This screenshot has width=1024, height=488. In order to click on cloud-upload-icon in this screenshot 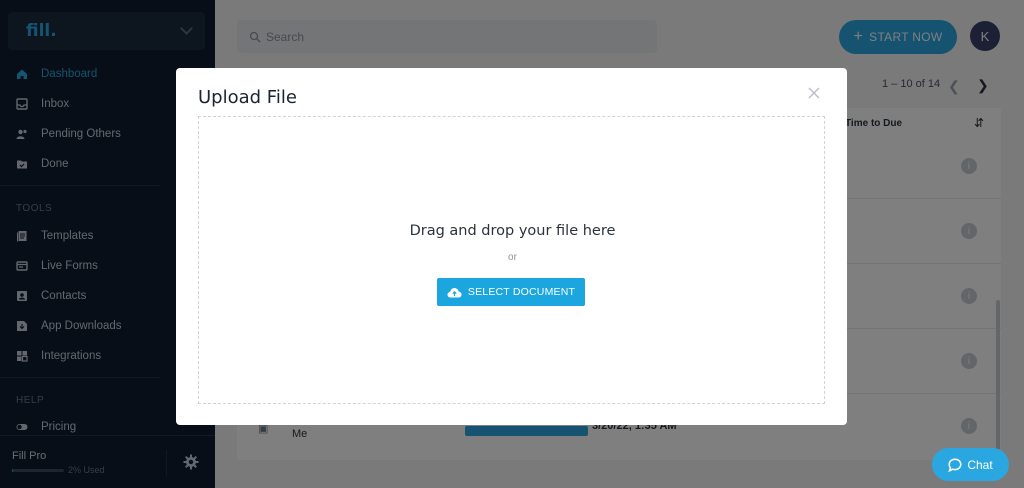, I will do `click(454, 292)`.